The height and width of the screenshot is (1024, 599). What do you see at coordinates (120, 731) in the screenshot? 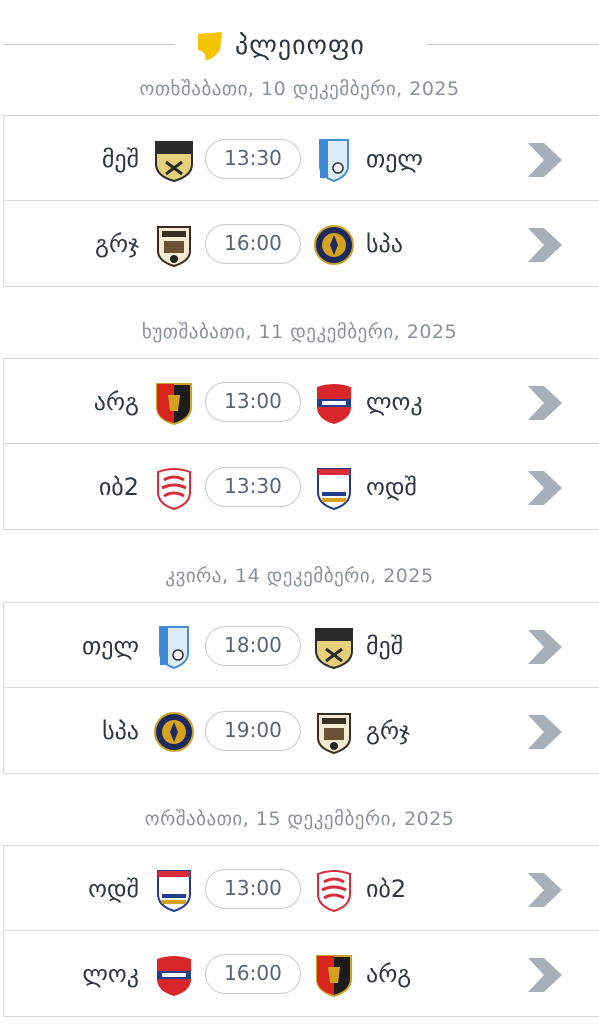
I see `home-team: სპა` at bounding box center [120, 731].